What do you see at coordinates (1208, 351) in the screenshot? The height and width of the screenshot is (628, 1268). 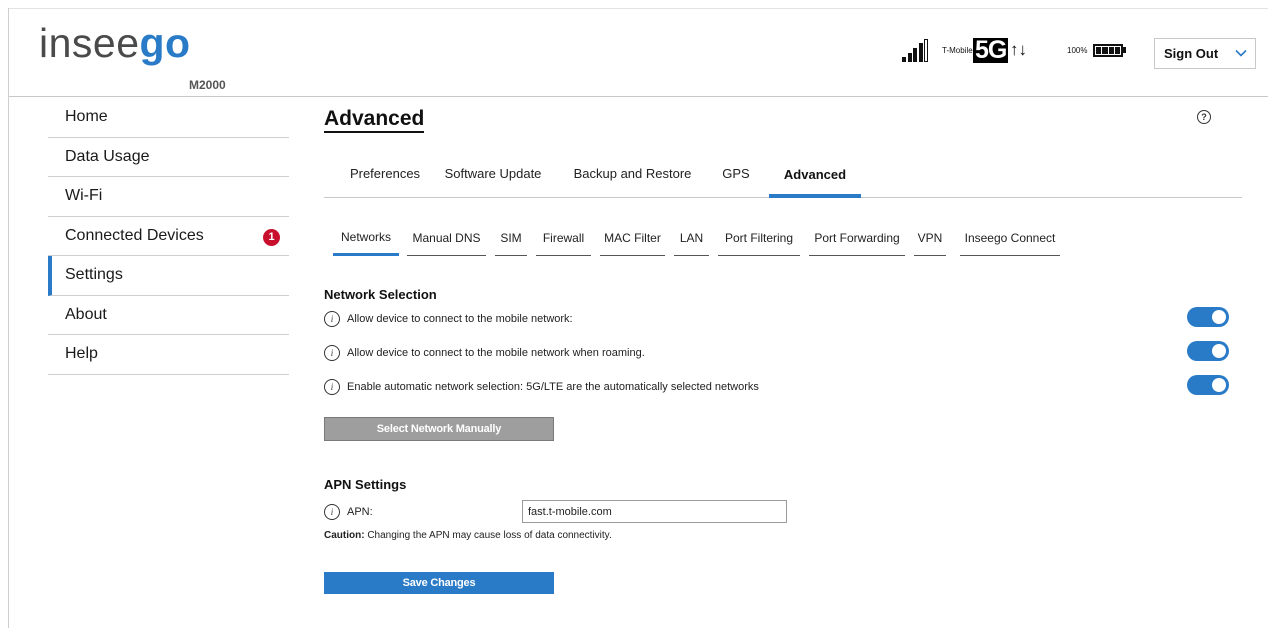 I see `roaming-toggle` at bounding box center [1208, 351].